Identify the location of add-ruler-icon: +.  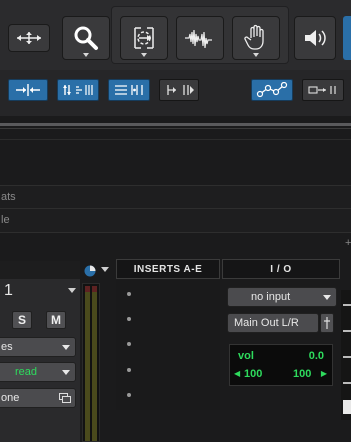
(348, 243).